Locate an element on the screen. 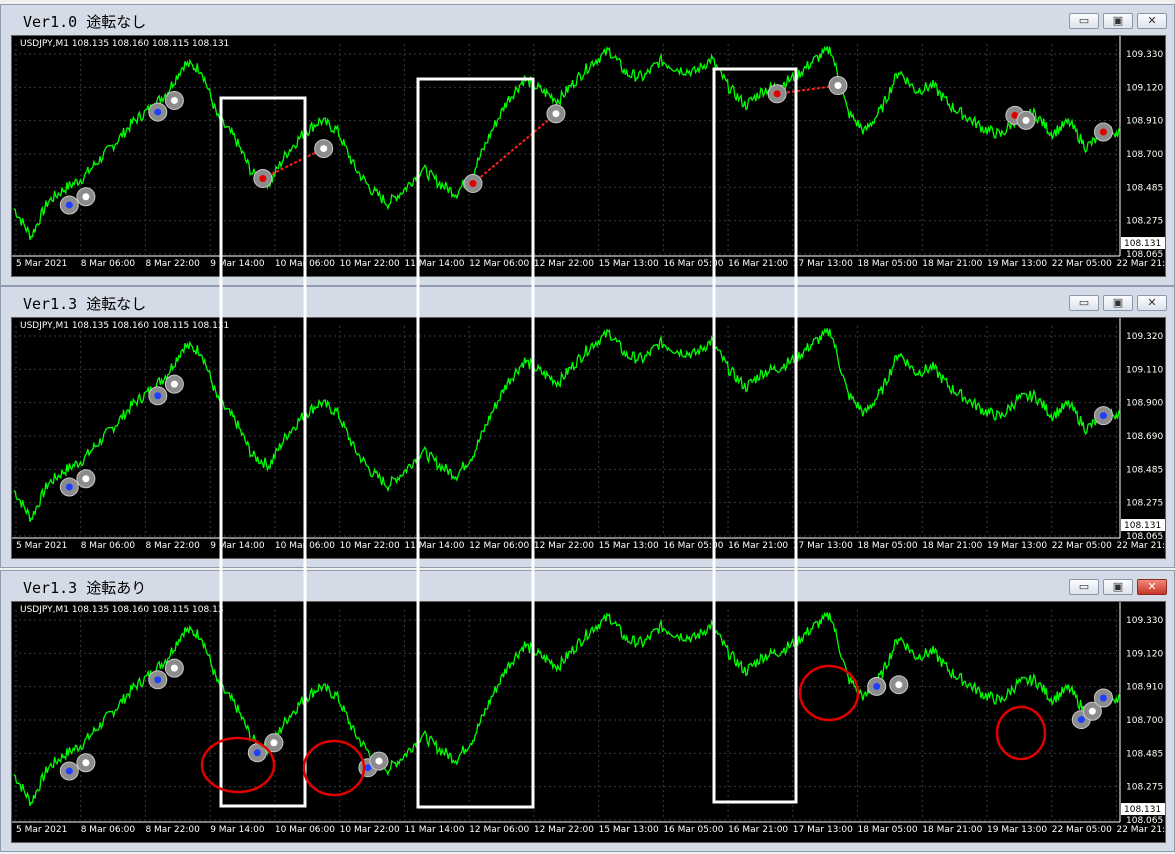 The width and height of the screenshot is (1175, 854). price-label: 109.110 is located at coordinates (1144, 370).